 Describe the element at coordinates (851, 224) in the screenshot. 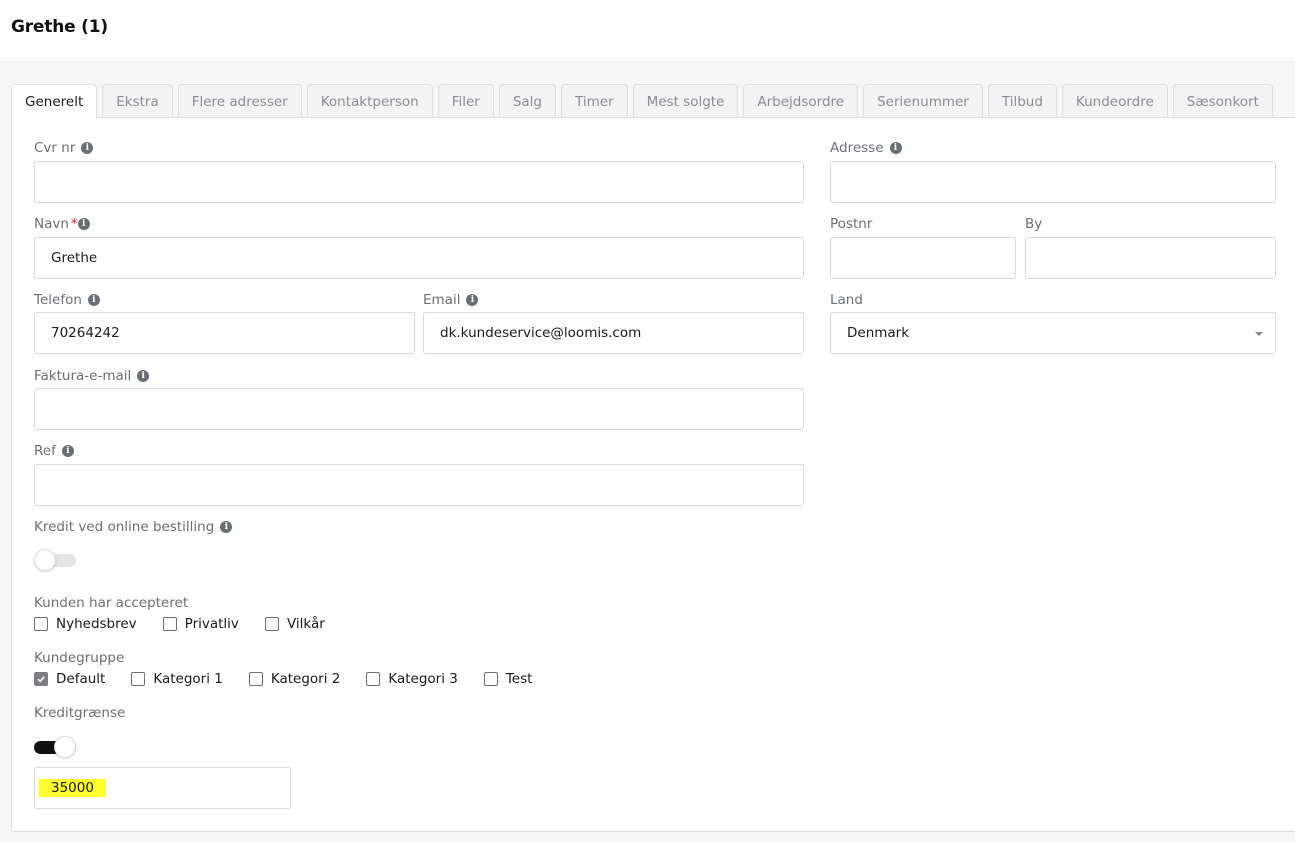

I see `postnr-label: Postnr` at that location.